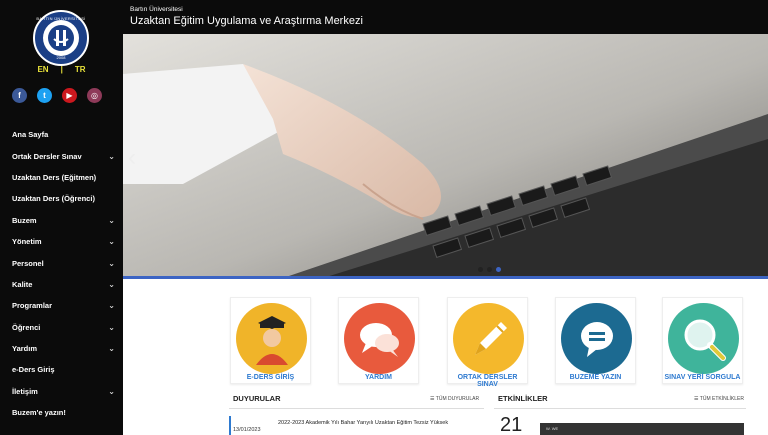 The width and height of the screenshot is (768, 435). What do you see at coordinates (24, 220) in the screenshot?
I see `sidebar-item-label: Buzem` at bounding box center [24, 220].